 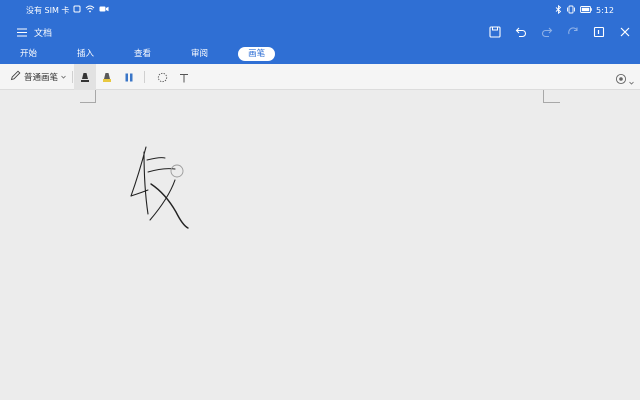 What do you see at coordinates (605, 10) in the screenshot?
I see `clock-text: 5:12` at bounding box center [605, 10].